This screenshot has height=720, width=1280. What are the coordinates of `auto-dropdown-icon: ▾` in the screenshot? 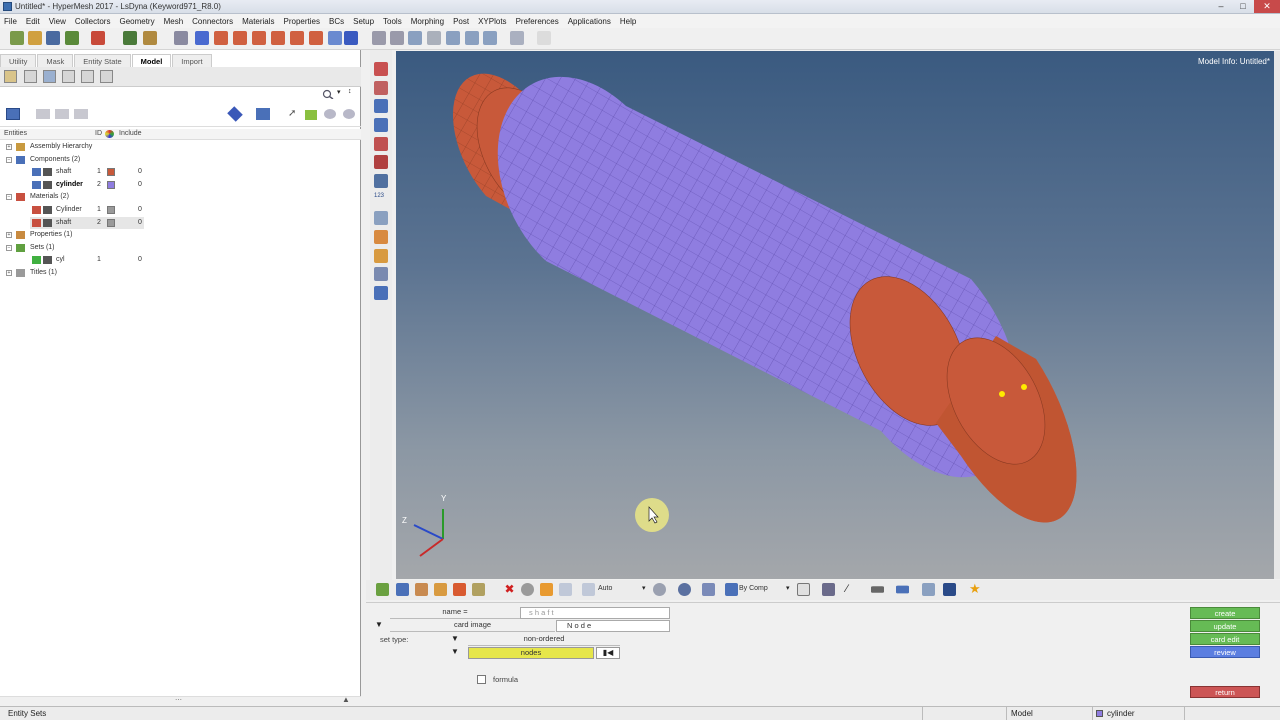 It's located at (644, 588).